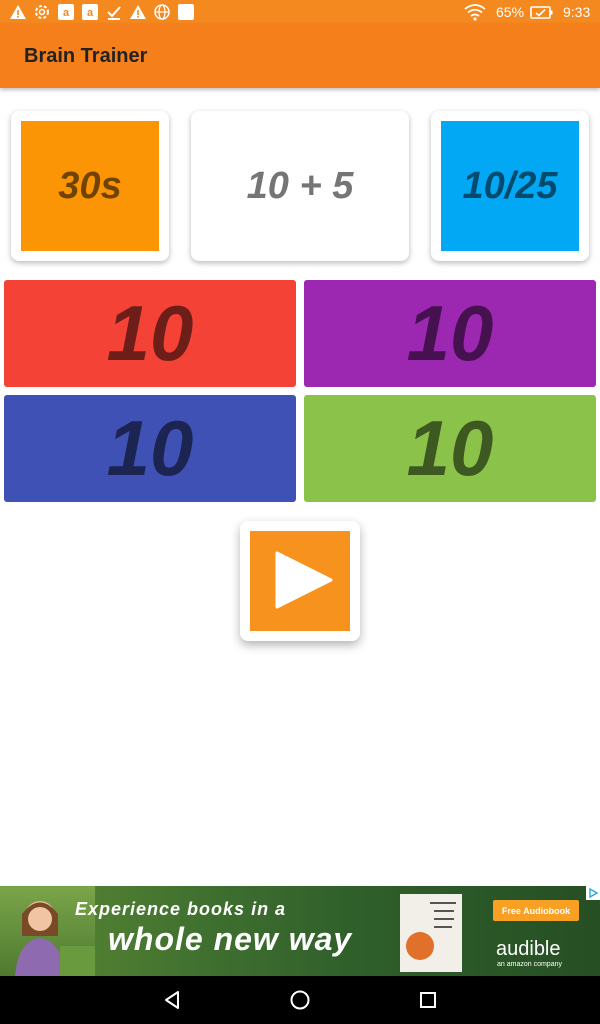  What do you see at coordinates (428, 1000) in the screenshot?
I see `recents-icon` at bounding box center [428, 1000].